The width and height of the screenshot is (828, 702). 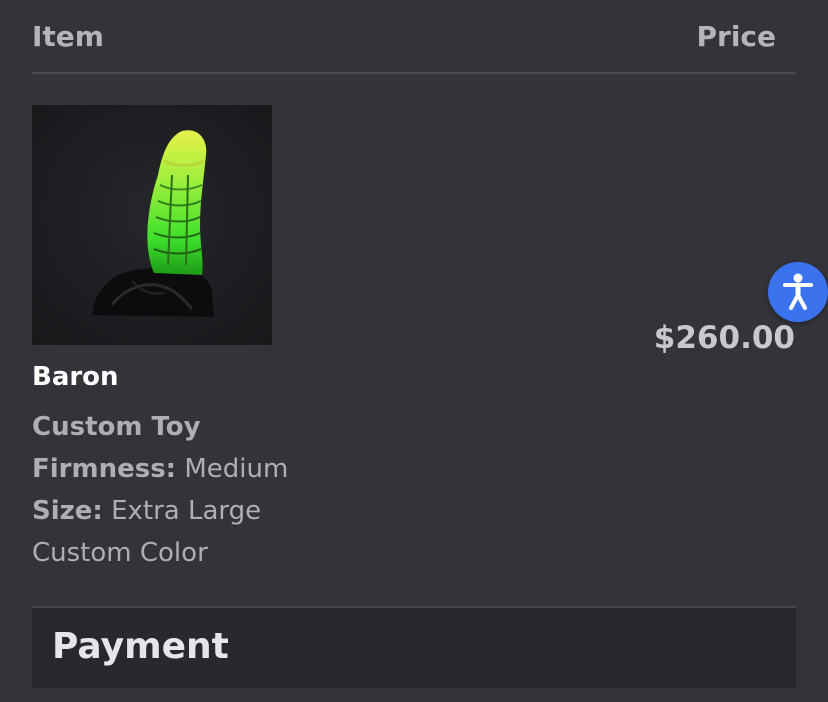 What do you see at coordinates (236, 469) in the screenshot?
I see `firmness-value: Medium` at bounding box center [236, 469].